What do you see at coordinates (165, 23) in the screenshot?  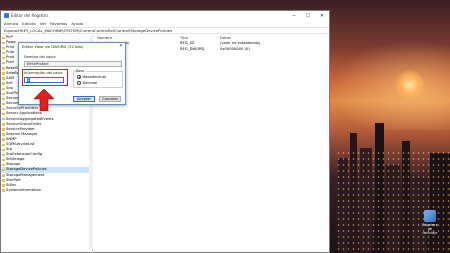 I see `menu-bar: Archivo Edición Ver Favoritos Ayuda` at bounding box center [165, 23].